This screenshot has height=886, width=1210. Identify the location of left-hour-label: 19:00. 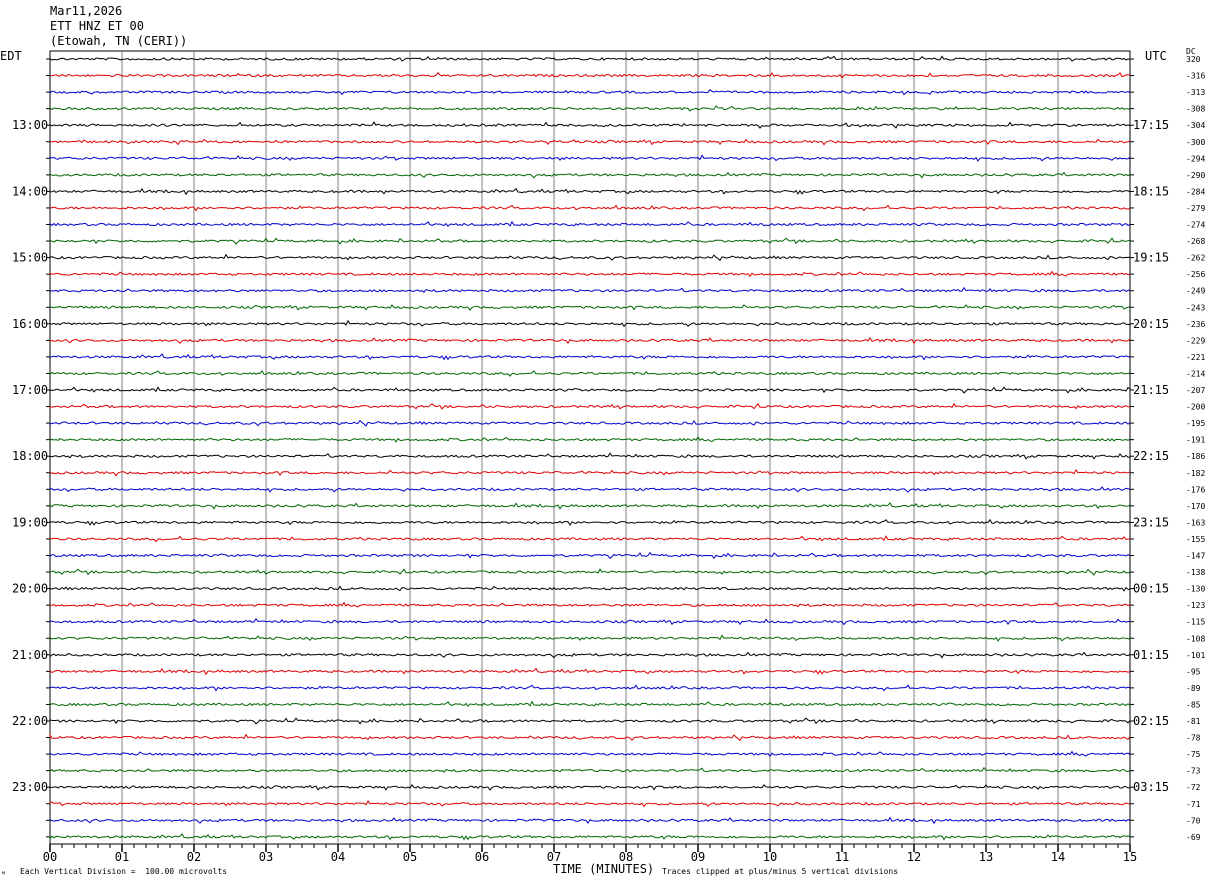
(30, 522).